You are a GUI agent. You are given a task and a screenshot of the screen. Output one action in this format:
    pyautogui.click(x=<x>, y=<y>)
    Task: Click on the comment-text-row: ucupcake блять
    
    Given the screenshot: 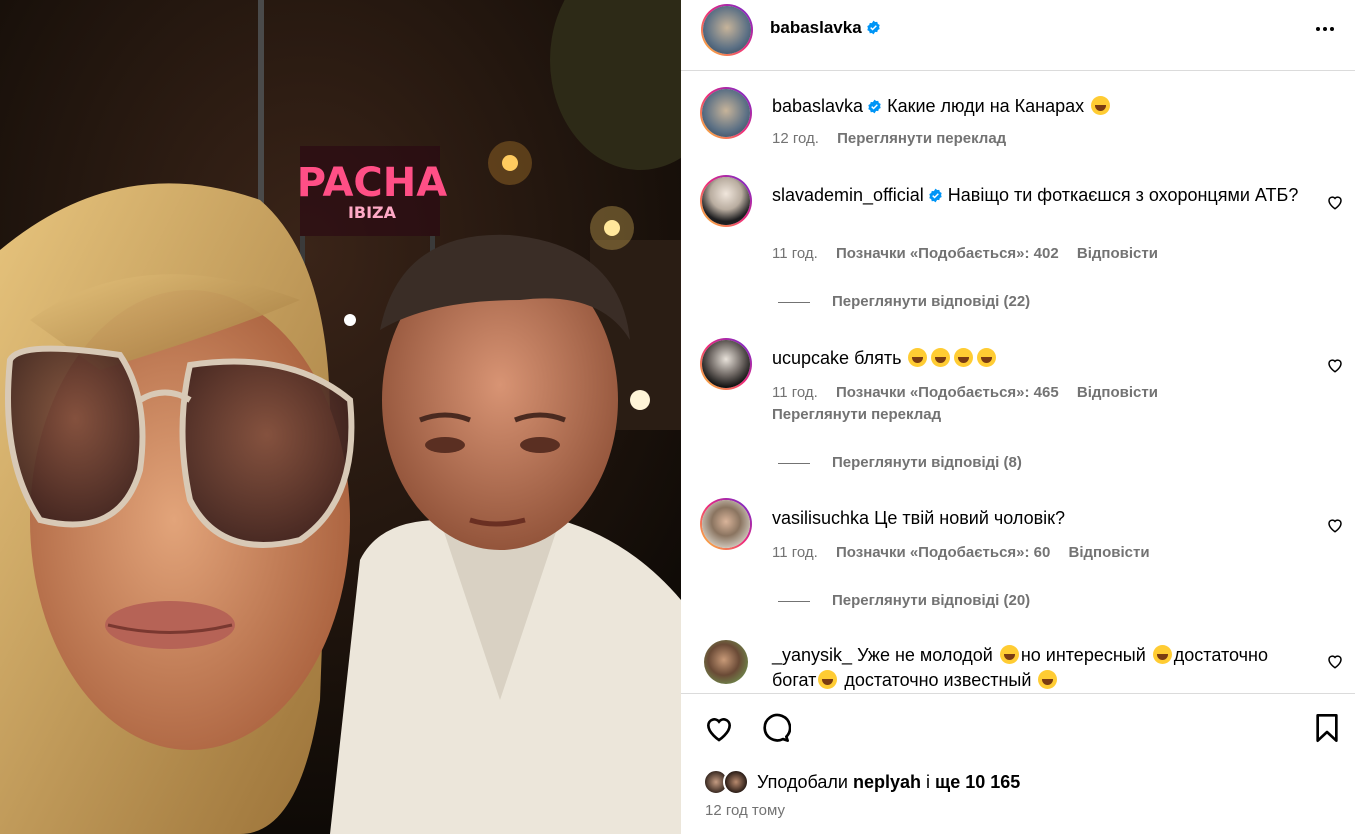 What is the action you would take?
    pyautogui.click(x=1042, y=358)
    